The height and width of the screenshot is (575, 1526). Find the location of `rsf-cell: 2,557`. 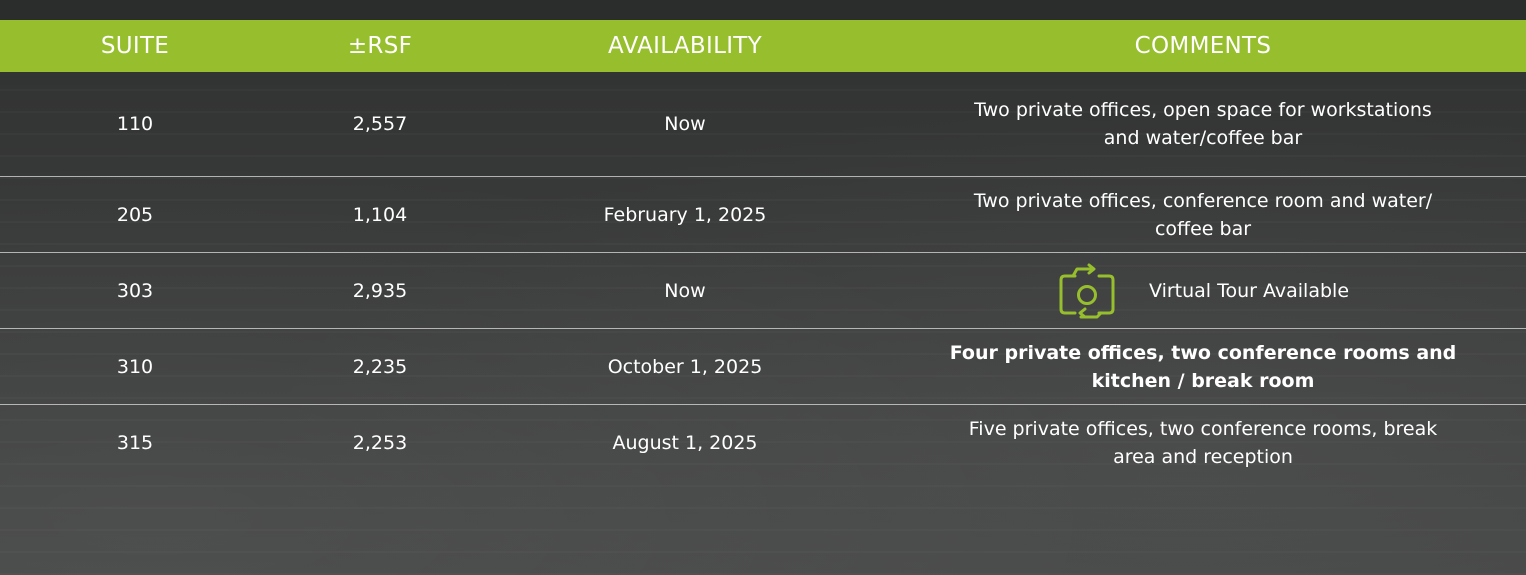

rsf-cell: 2,557 is located at coordinates (380, 124).